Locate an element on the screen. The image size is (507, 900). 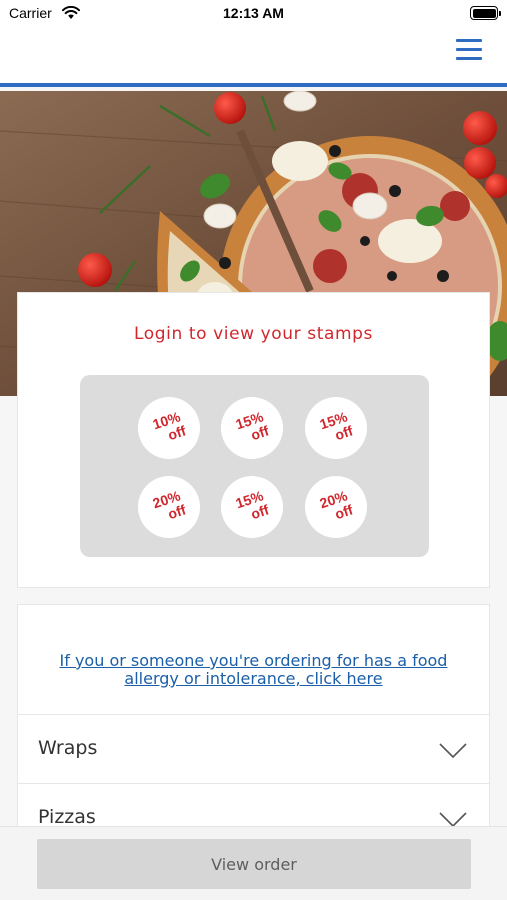
hamburger-menu-icon is located at coordinates (470, 51).